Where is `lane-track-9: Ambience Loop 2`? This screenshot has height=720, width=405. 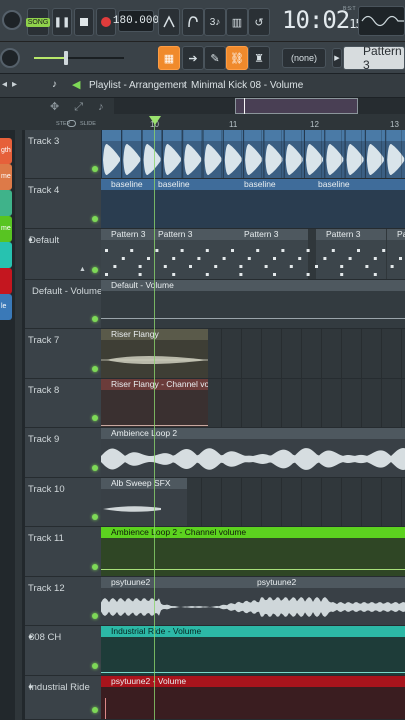
lane-track-9: Ambience Loop 2 is located at coordinates (253, 453).